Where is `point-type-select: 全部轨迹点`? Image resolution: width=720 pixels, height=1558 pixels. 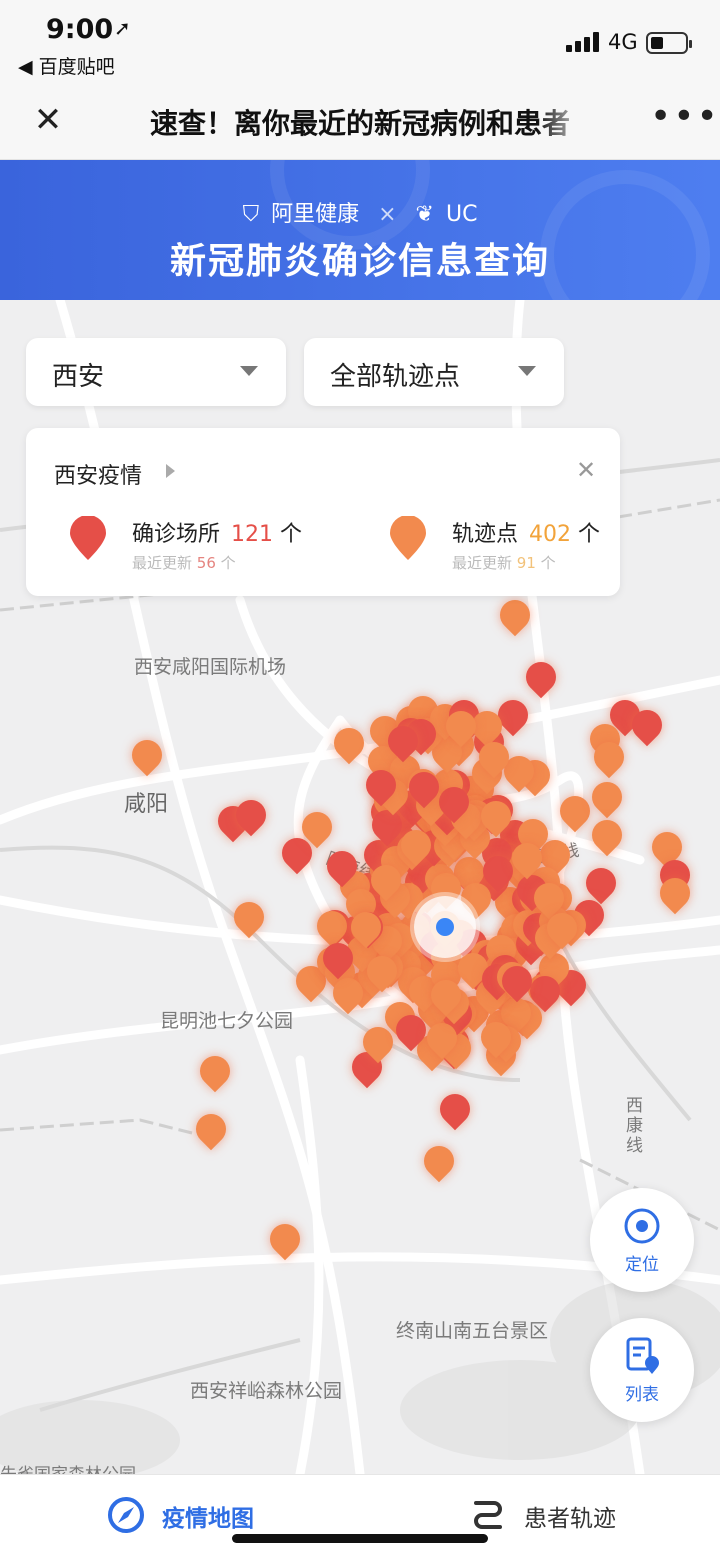
point-type-select: 全部轨迹点 is located at coordinates (434, 372).